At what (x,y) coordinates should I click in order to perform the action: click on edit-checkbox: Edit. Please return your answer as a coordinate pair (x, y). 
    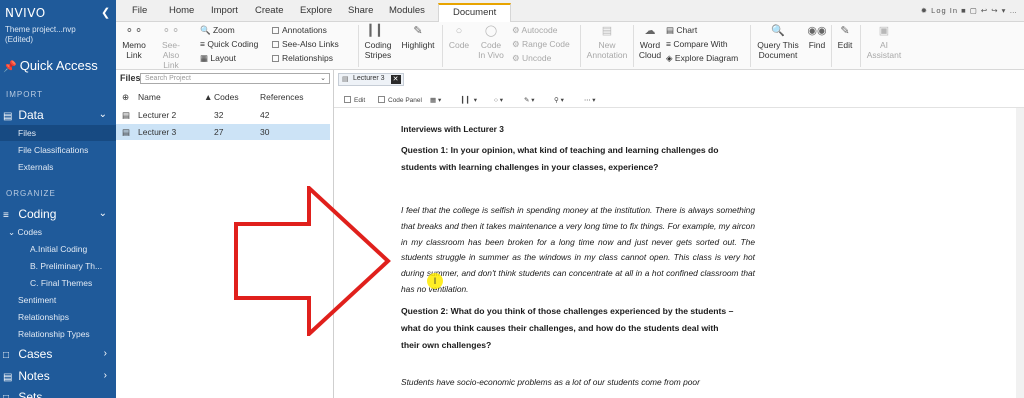
    Looking at the image, I should click on (354, 100).